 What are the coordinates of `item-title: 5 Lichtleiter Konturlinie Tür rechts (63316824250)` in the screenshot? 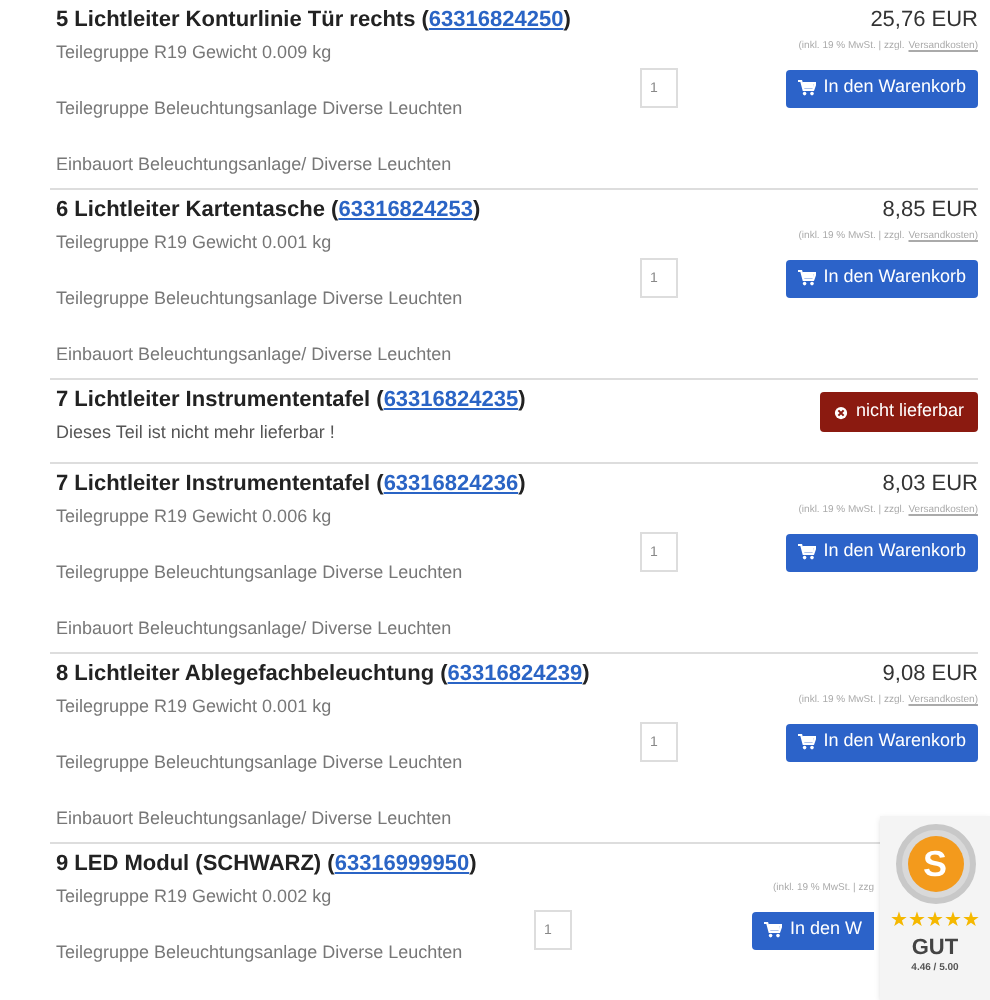 It's located at (313, 20).